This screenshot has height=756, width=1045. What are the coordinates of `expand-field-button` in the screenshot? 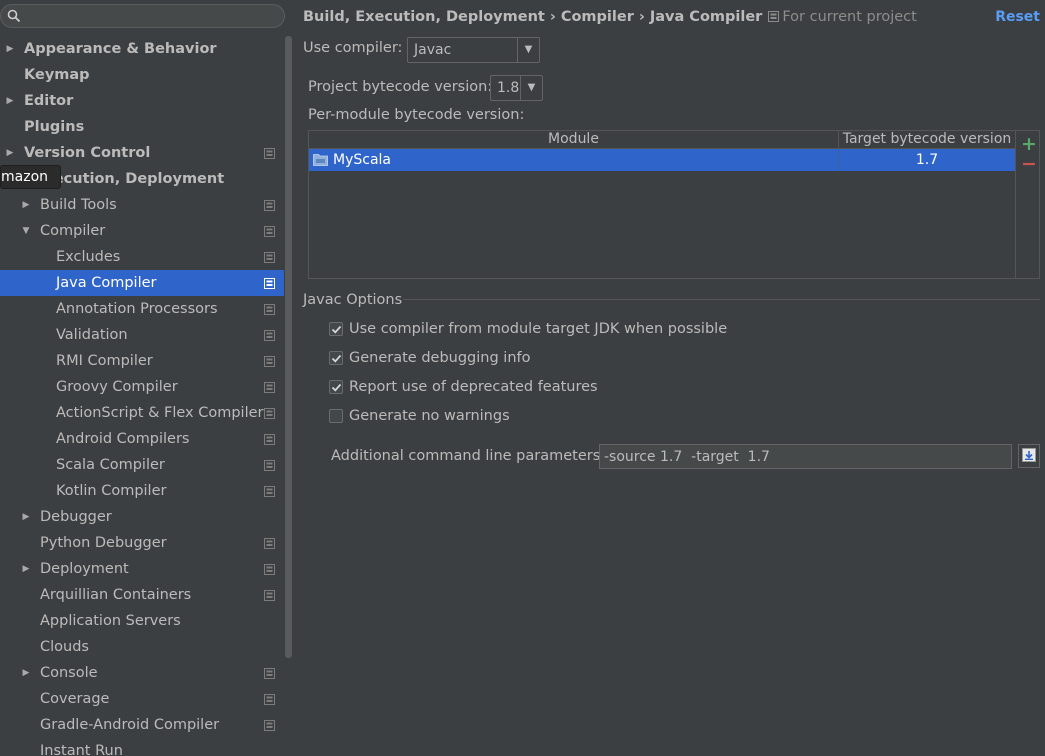 It's located at (1029, 456).